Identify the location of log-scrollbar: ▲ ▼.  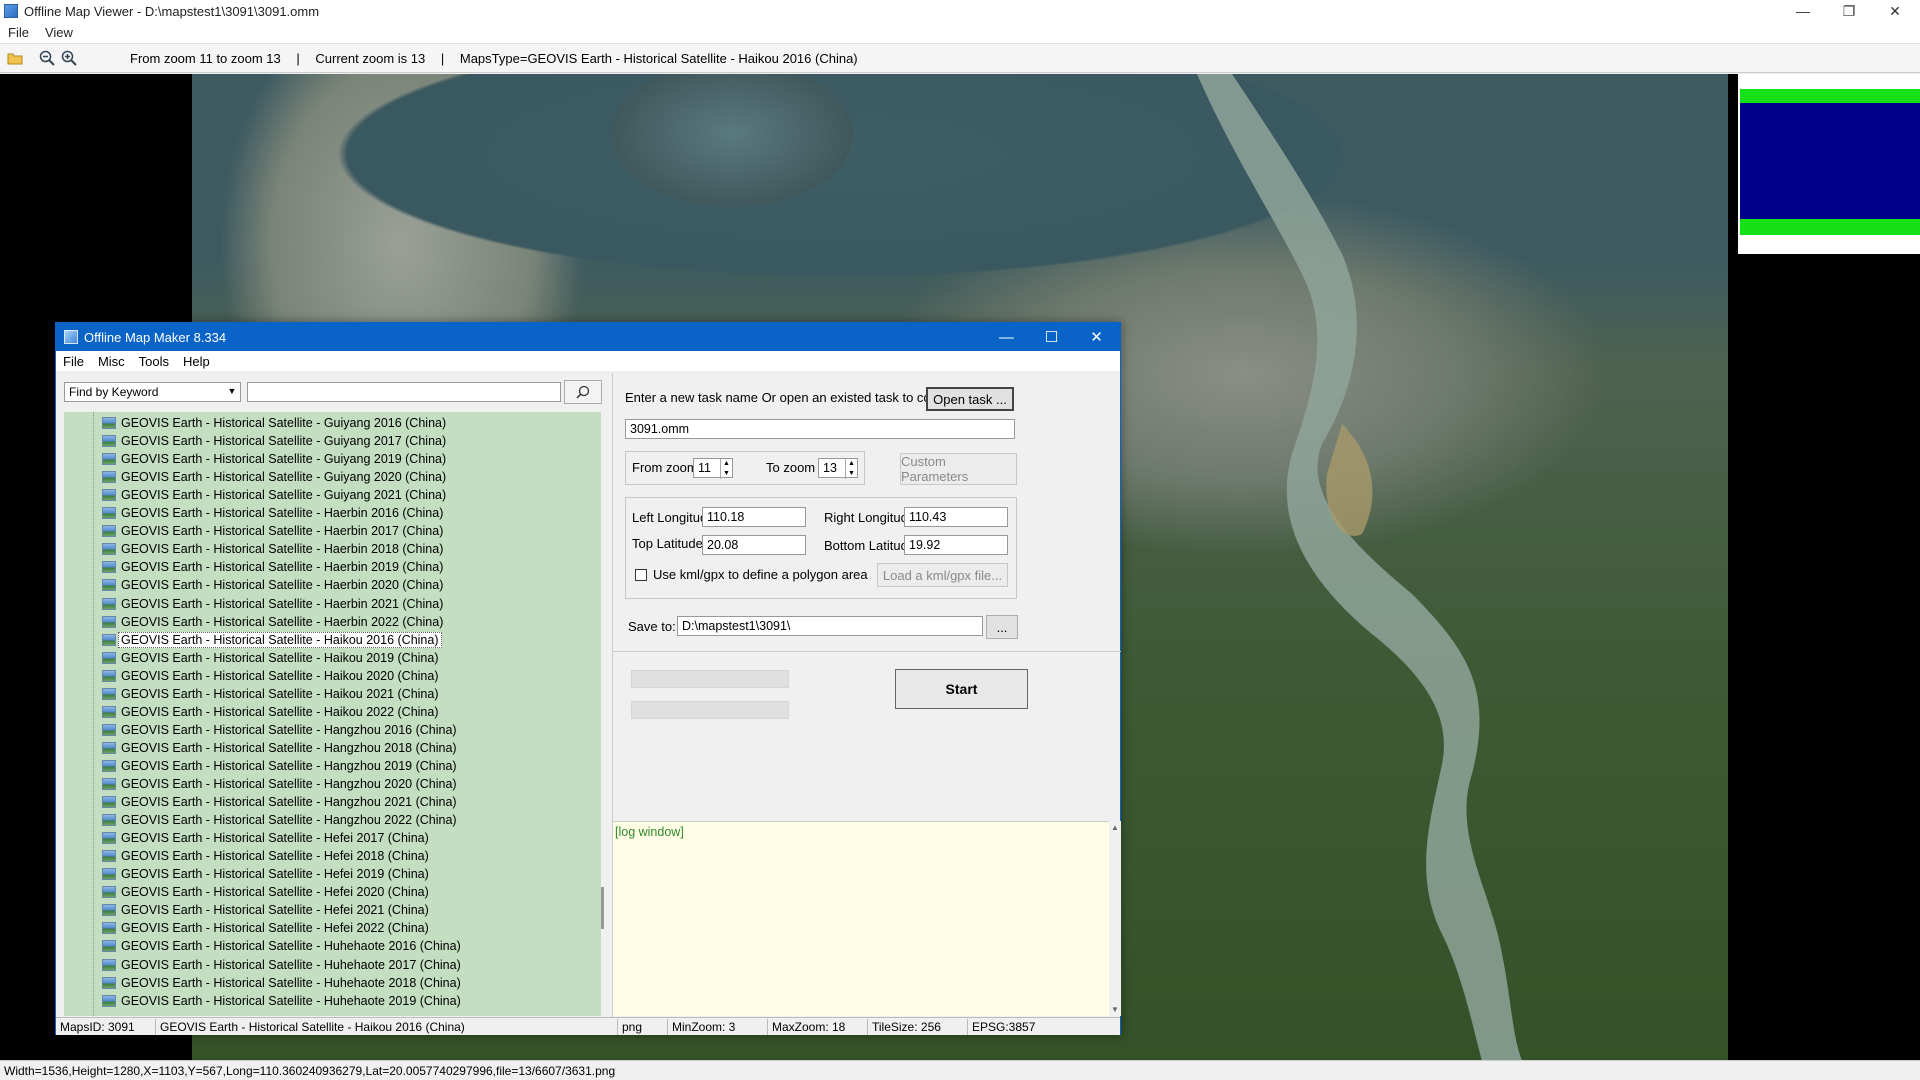
(1115, 918).